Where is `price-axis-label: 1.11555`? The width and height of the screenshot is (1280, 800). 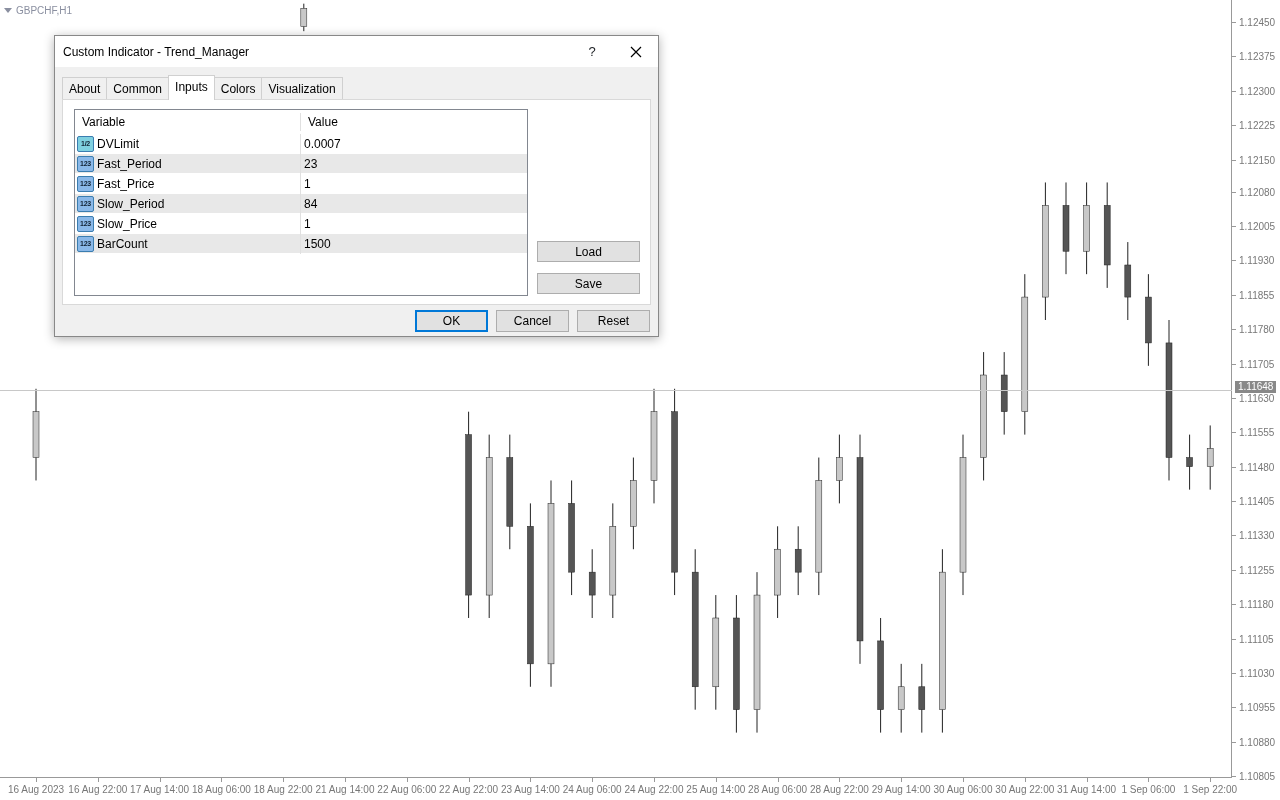
price-axis-label: 1.11555 is located at coordinates (1257, 433).